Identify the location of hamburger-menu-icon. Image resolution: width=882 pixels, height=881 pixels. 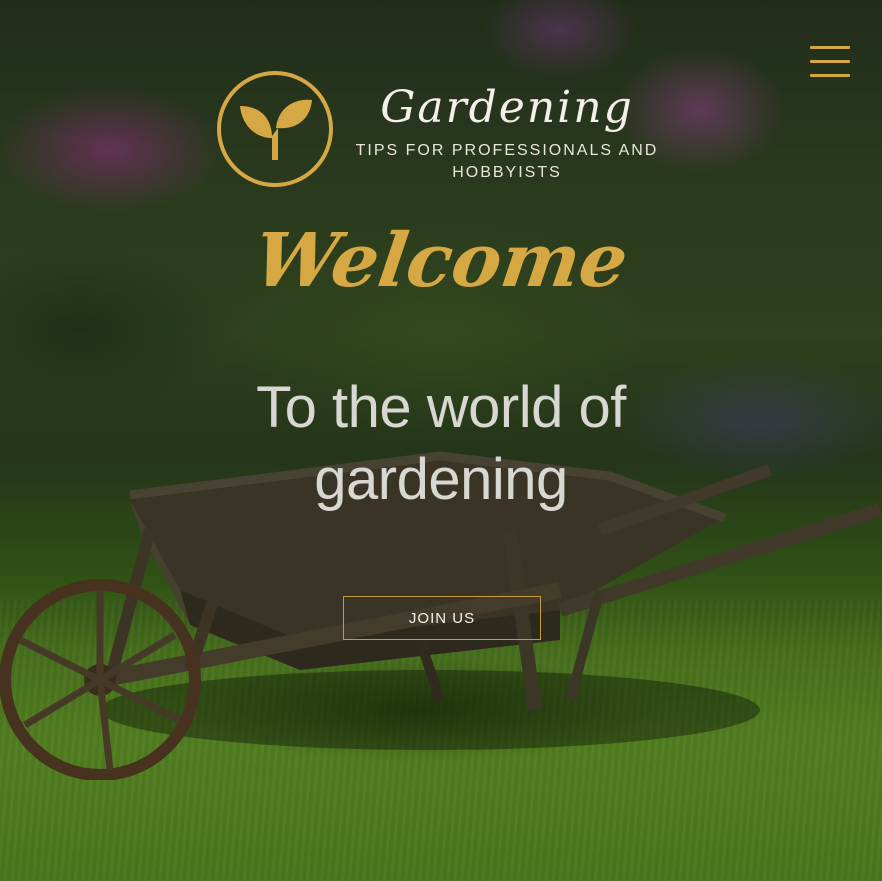
(831, 62).